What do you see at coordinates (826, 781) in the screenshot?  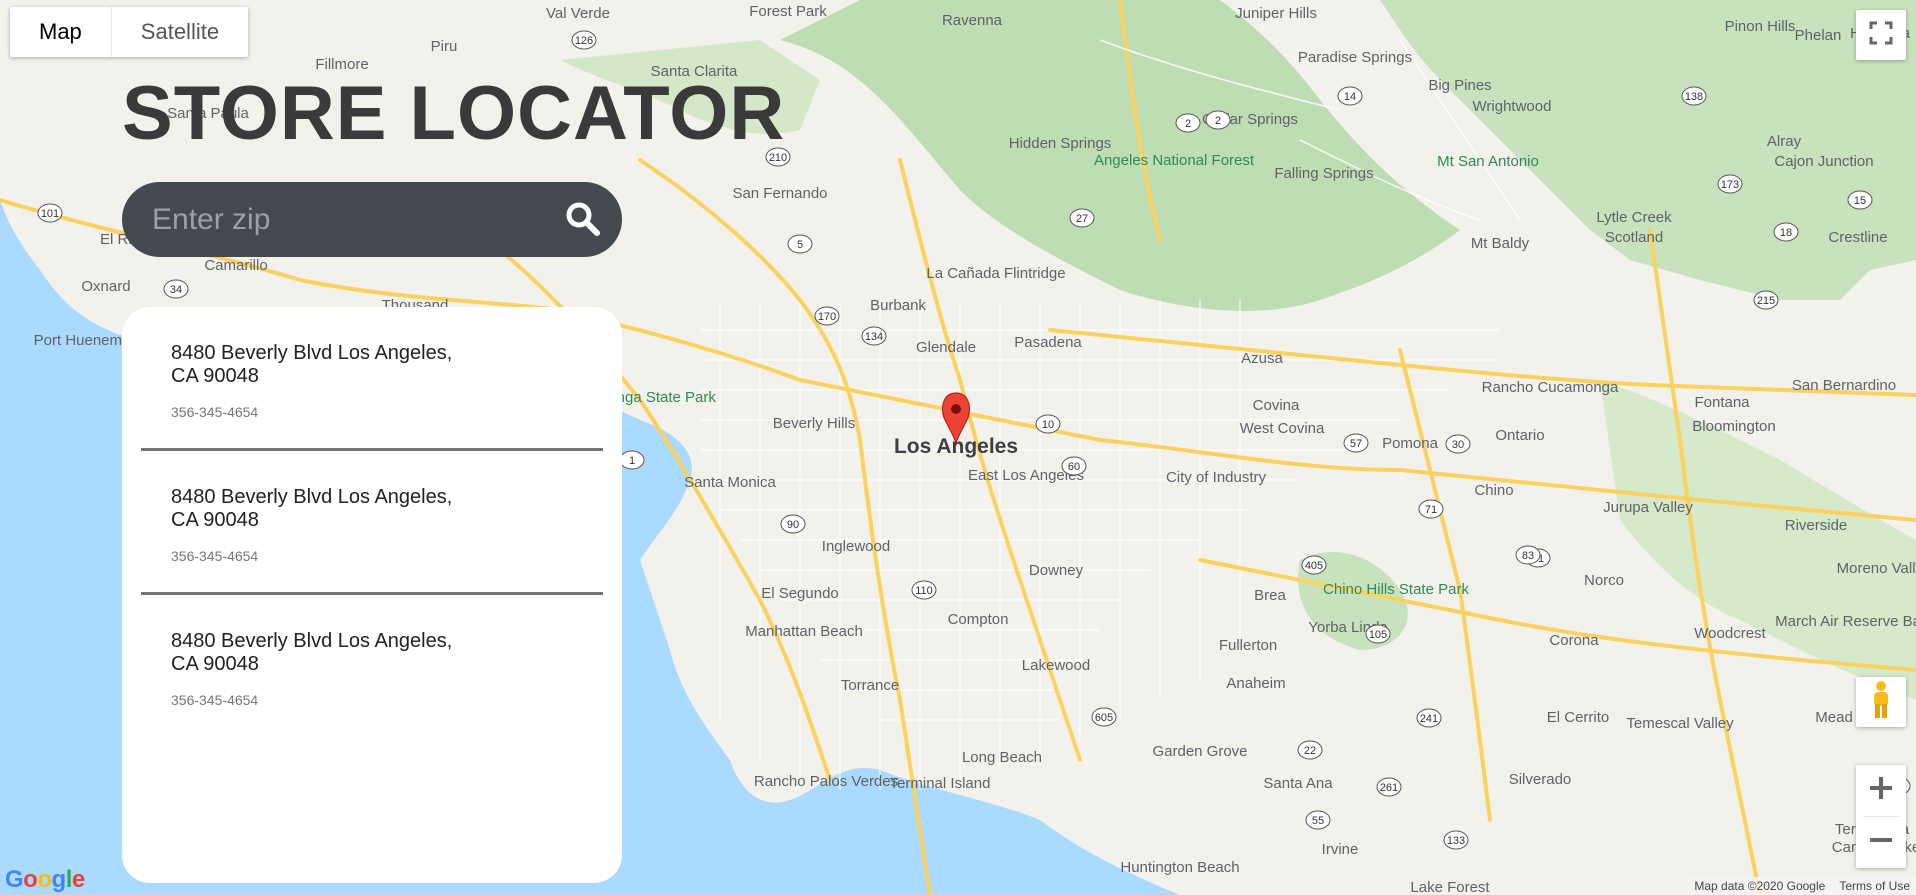 I see `map-place-label: Rancho Palos Verdes` at bounding box center [826, 781].